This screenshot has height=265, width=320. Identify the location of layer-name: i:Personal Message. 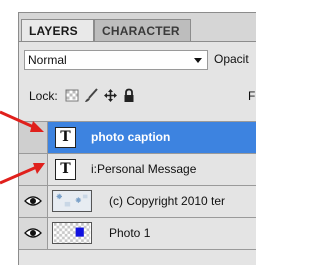
(144, 169).